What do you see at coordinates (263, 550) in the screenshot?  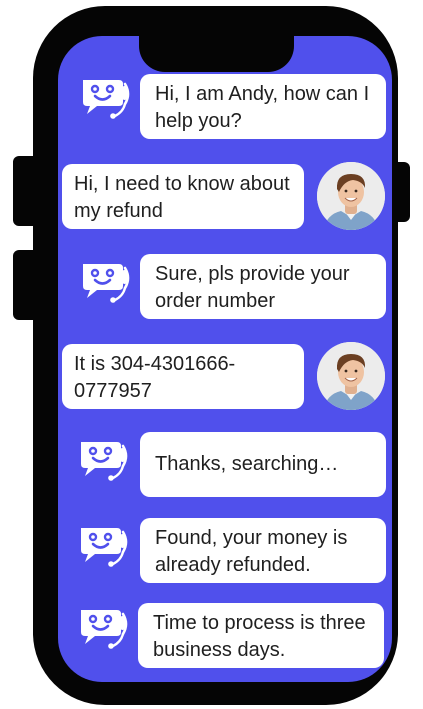 I see `bot-message: Found, your money is already refunded.` at bounding box center [263, 550].